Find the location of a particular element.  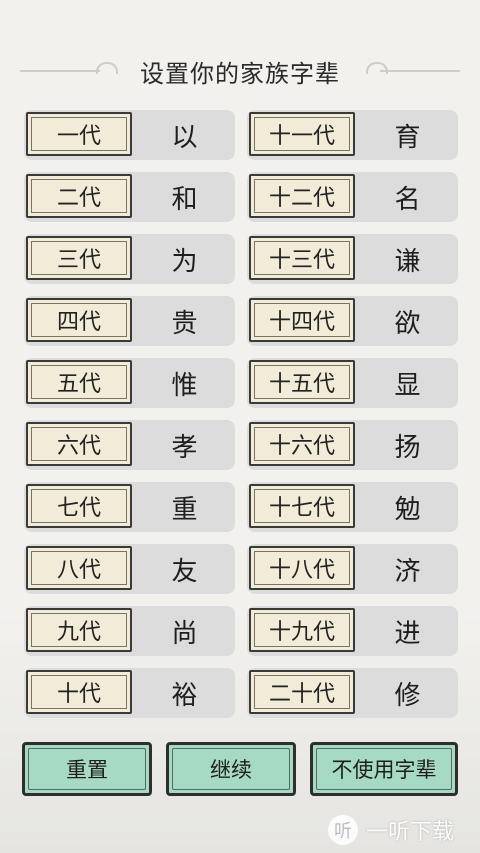

generation-cell: 一代 以 is located at coordinates (129, 135).